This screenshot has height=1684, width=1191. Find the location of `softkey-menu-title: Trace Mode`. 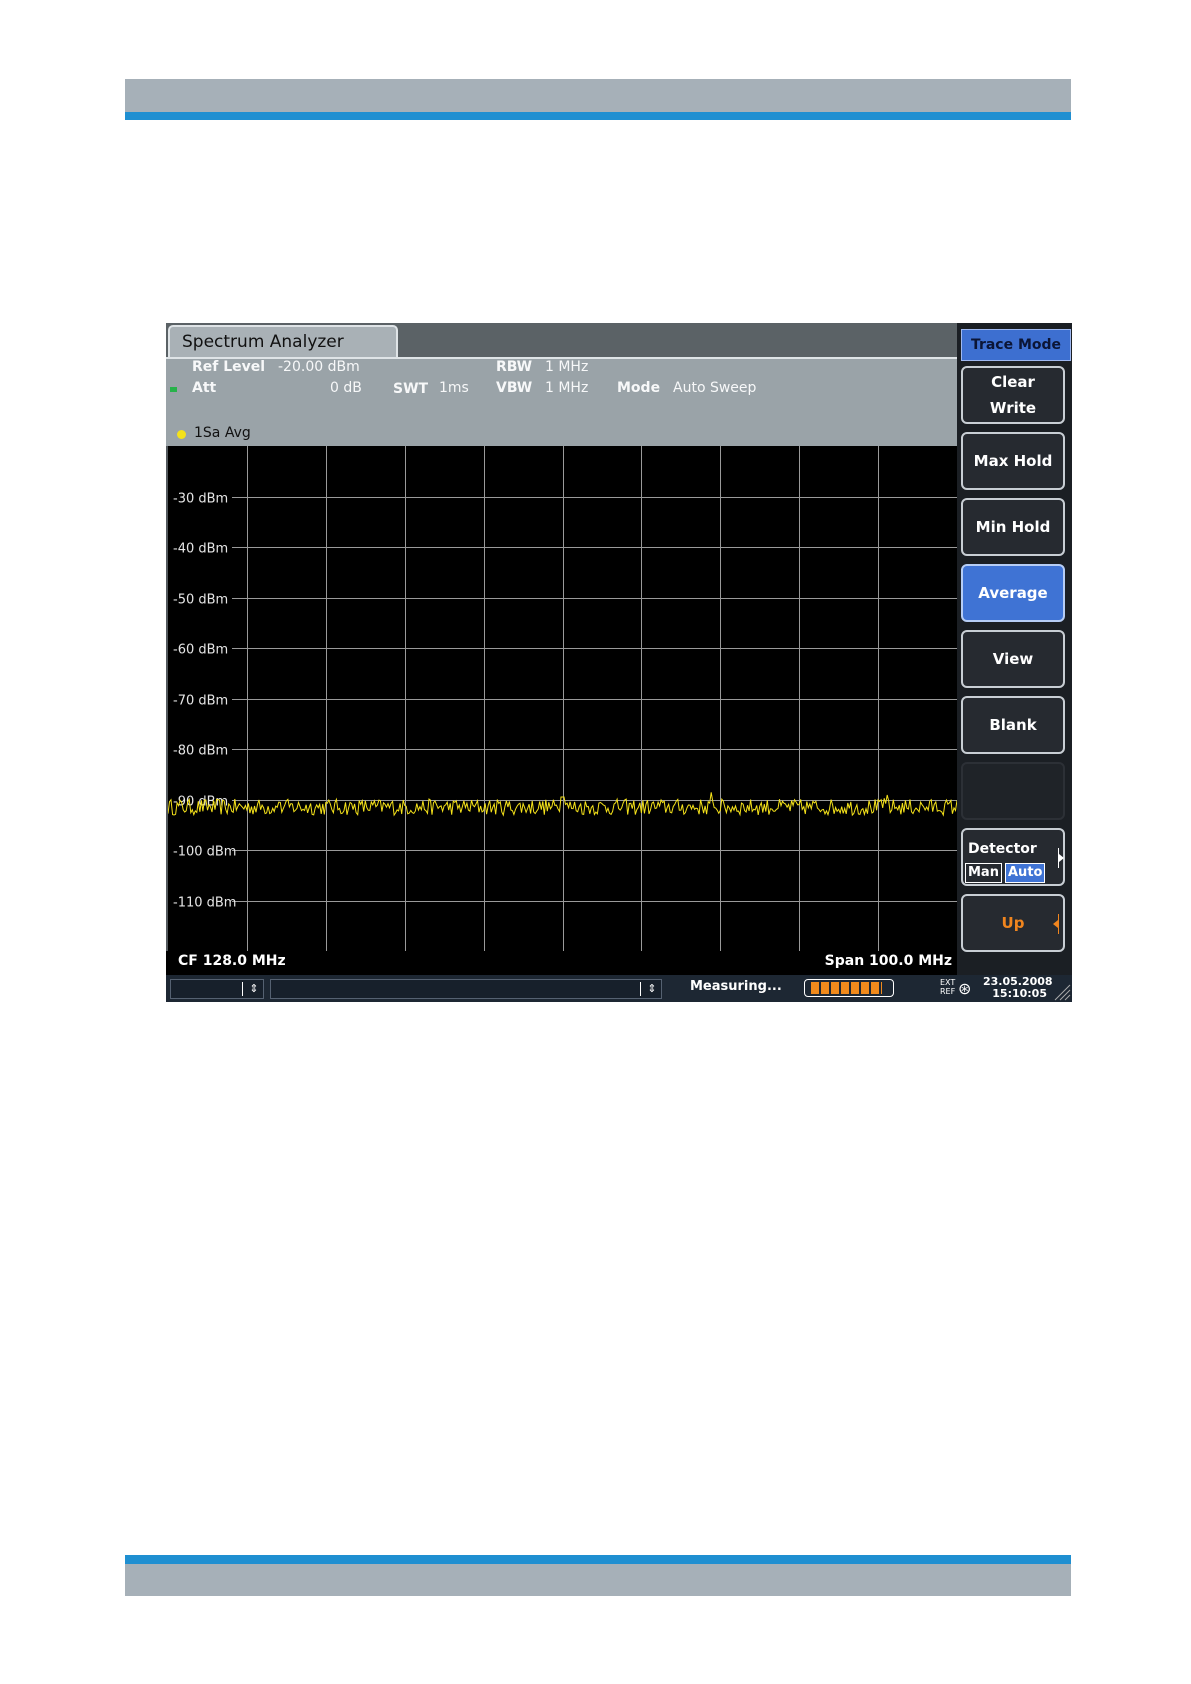

softkey-menu-title: Trace Mode is located at coordinates (1016, 345).